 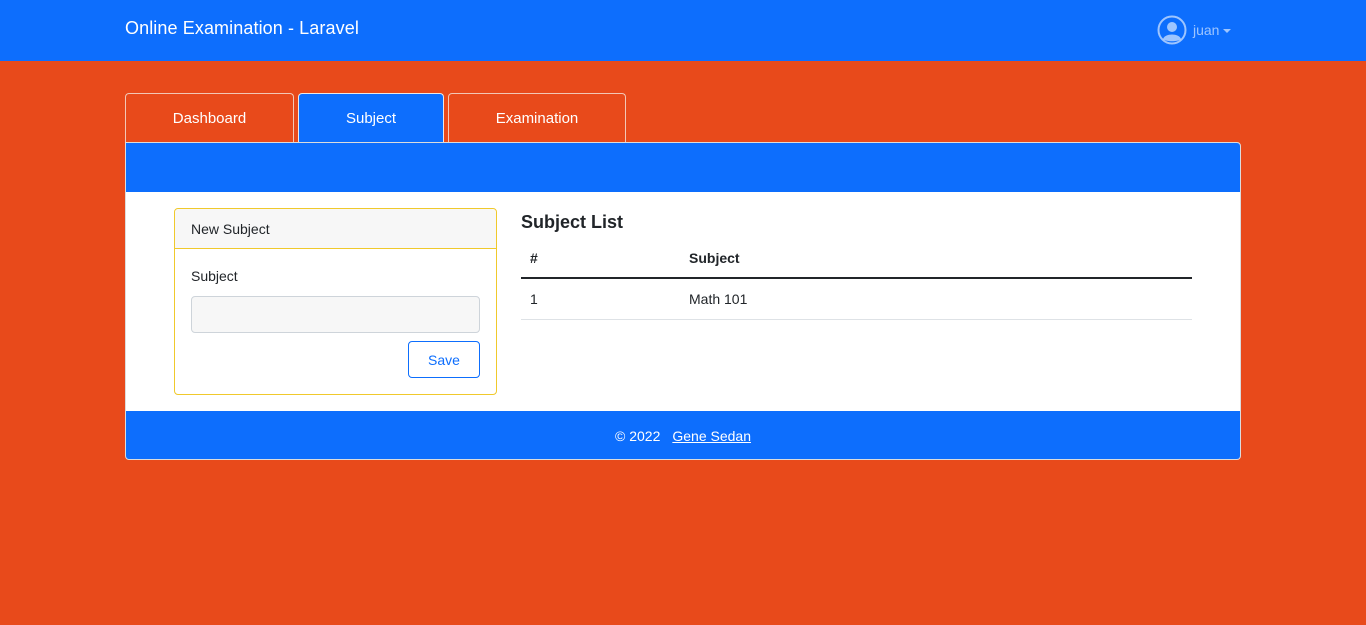 I want to click on card-footer: © 2022 Gene Sedan, so click(x=683, y=435).